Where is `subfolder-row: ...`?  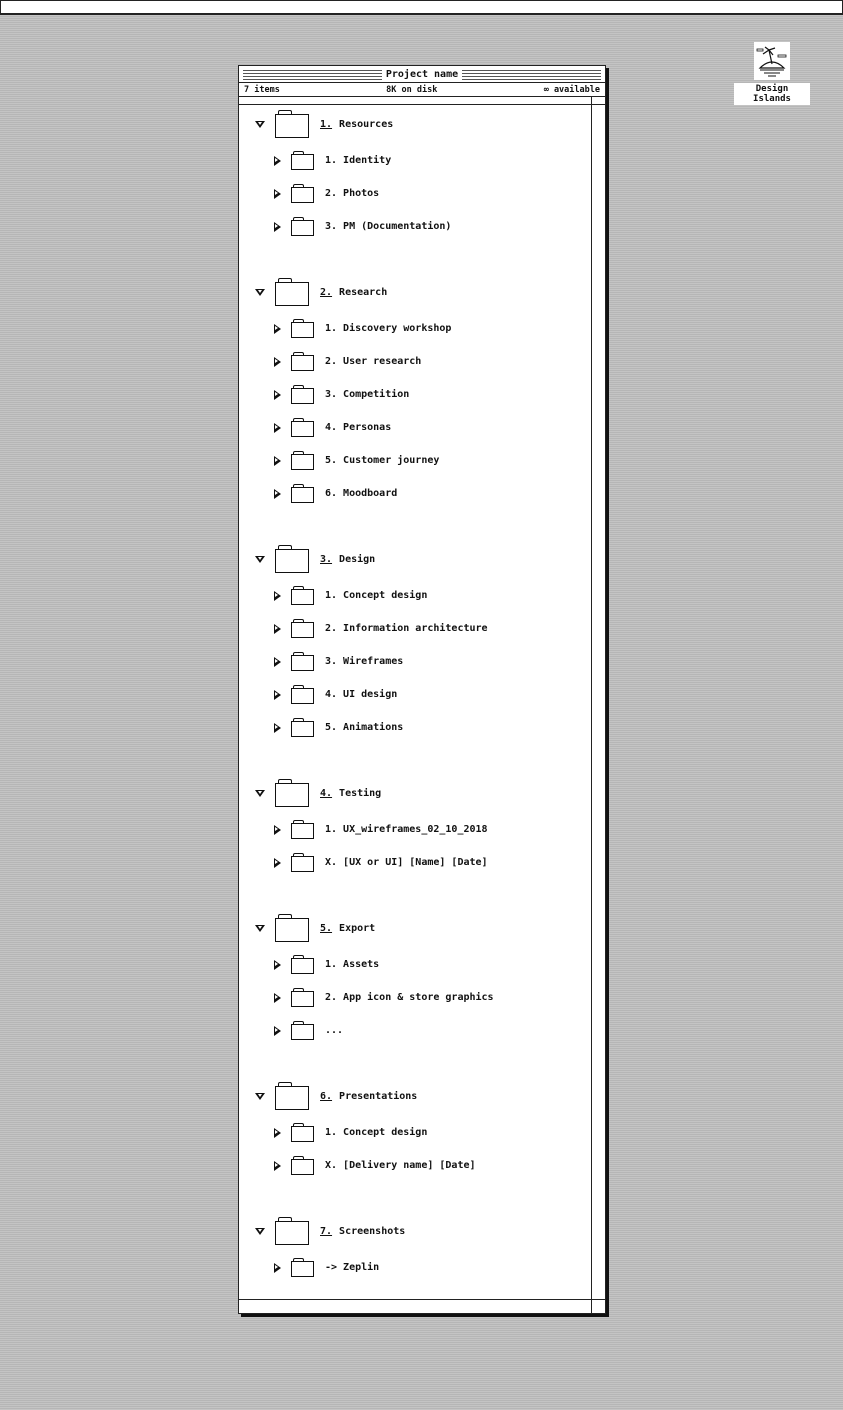 subfolder-row: ... is located at coordinates (415, 1030).